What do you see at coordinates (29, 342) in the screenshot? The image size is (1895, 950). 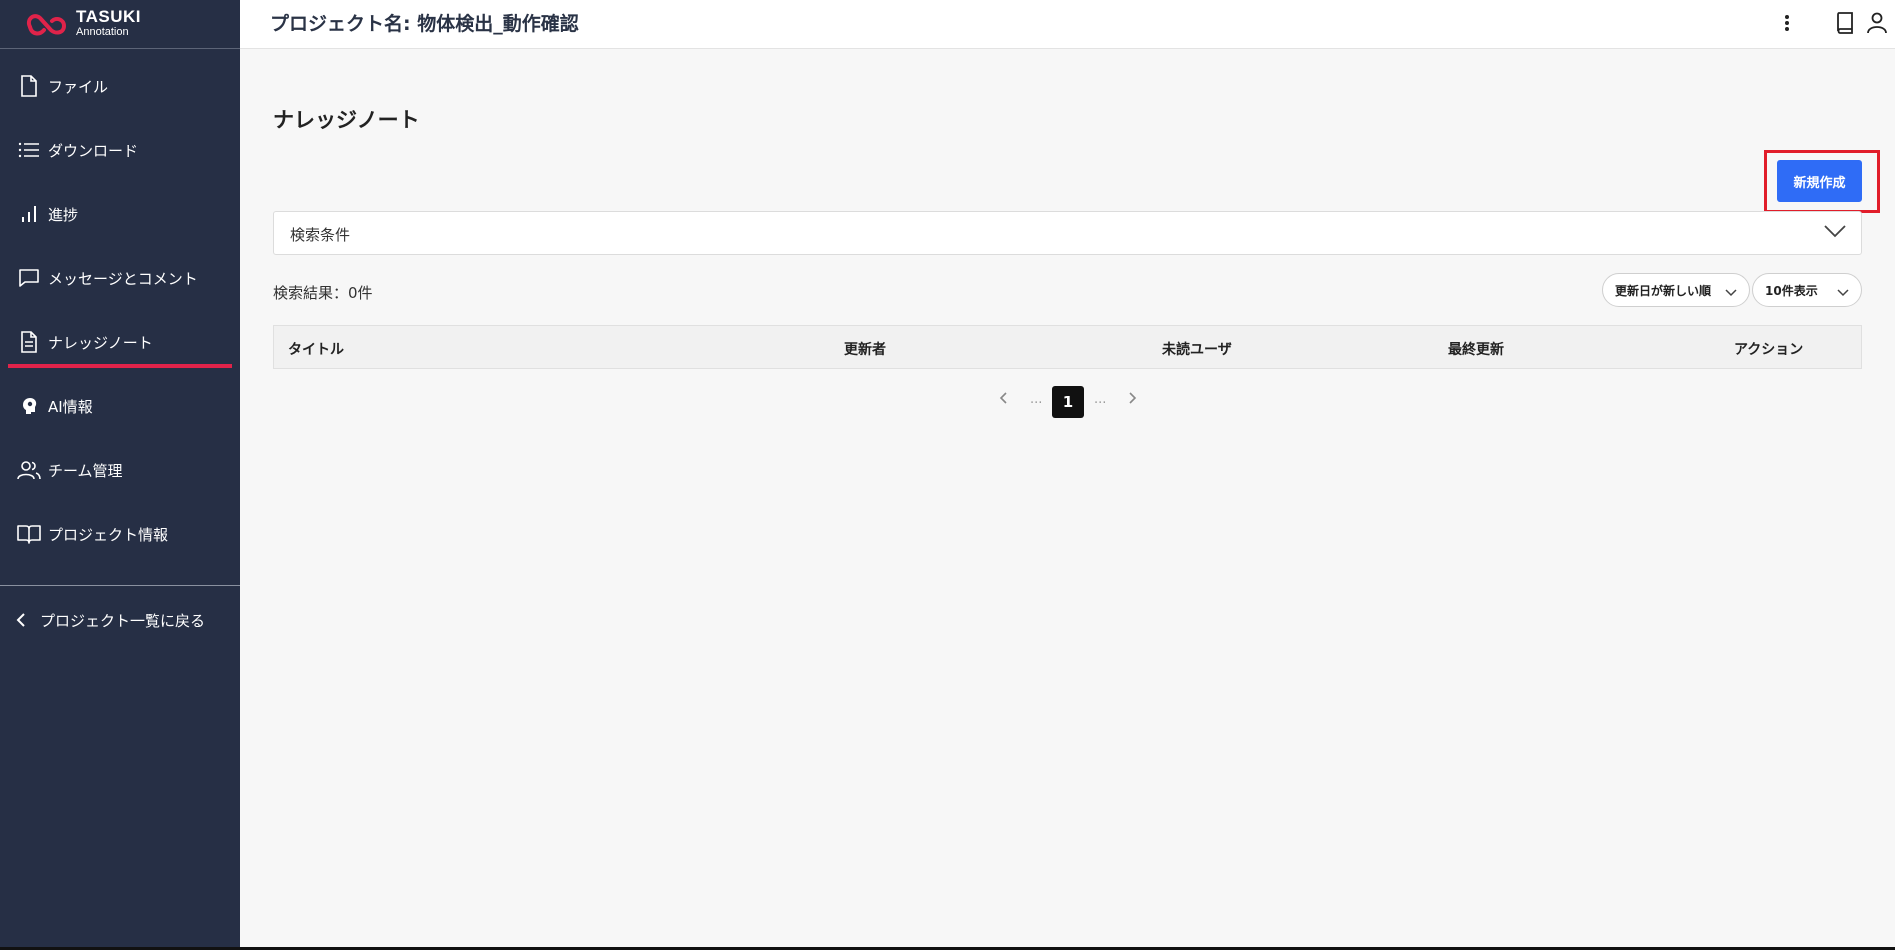 I see `document-icon` at bounding box center [29, 342].